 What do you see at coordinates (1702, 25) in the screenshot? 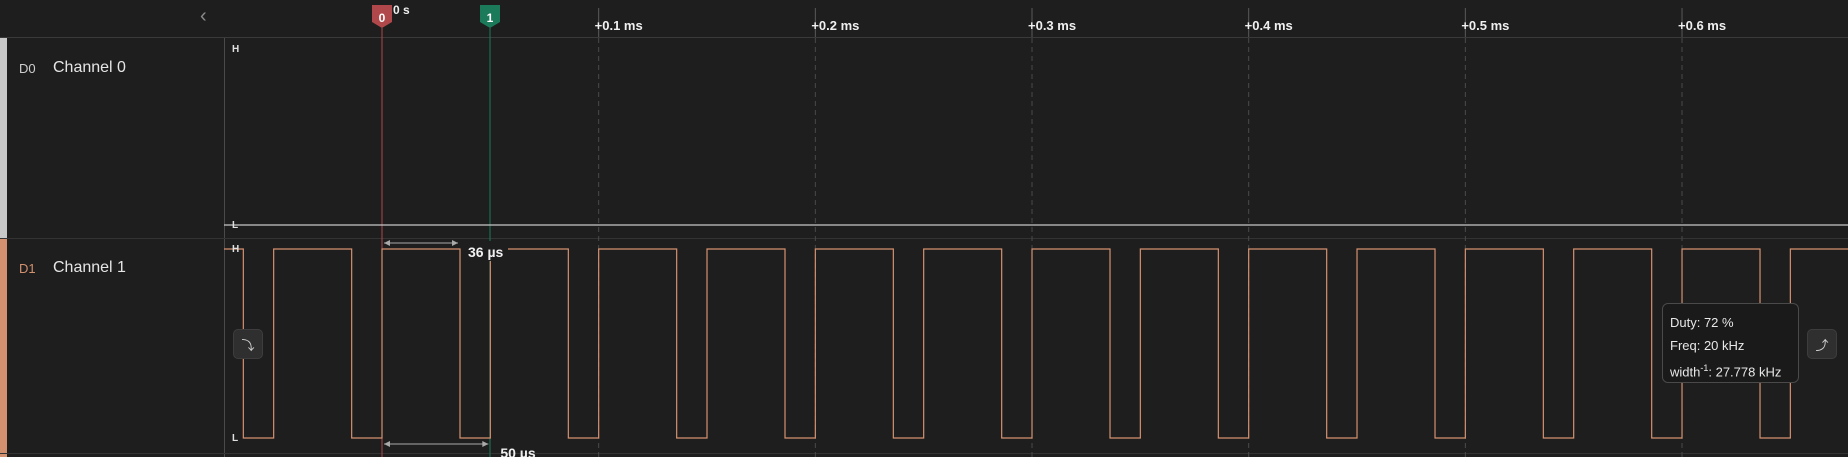
I see `time-tick-label: +0.6 ms` at bounding box center [1702, 25].